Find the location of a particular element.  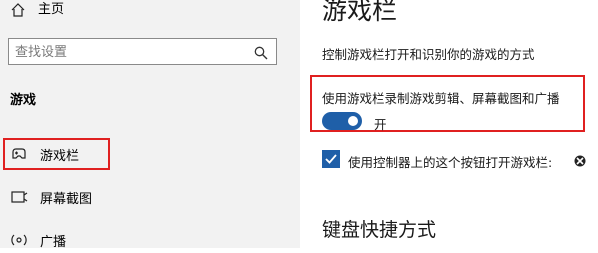

sidebar-item-label: 屏幕截图 is located at coordinates (66, 199).